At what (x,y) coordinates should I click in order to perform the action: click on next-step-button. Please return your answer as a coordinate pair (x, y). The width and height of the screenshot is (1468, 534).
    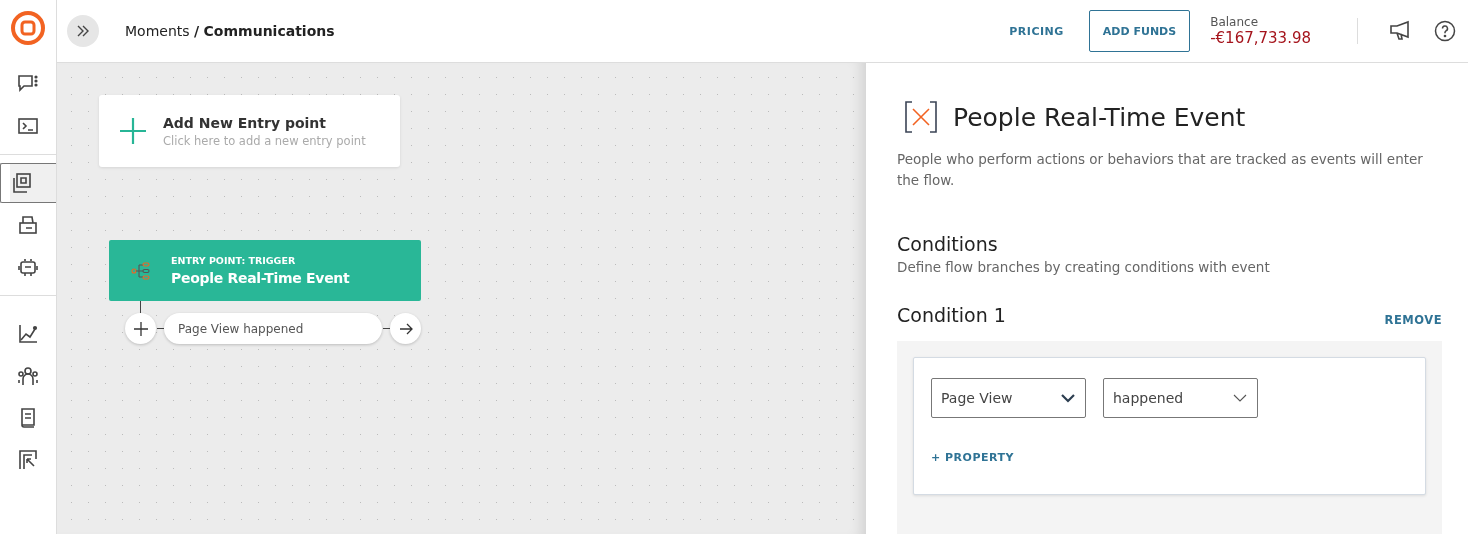
    Looking at the image, I should click on (405, 328).